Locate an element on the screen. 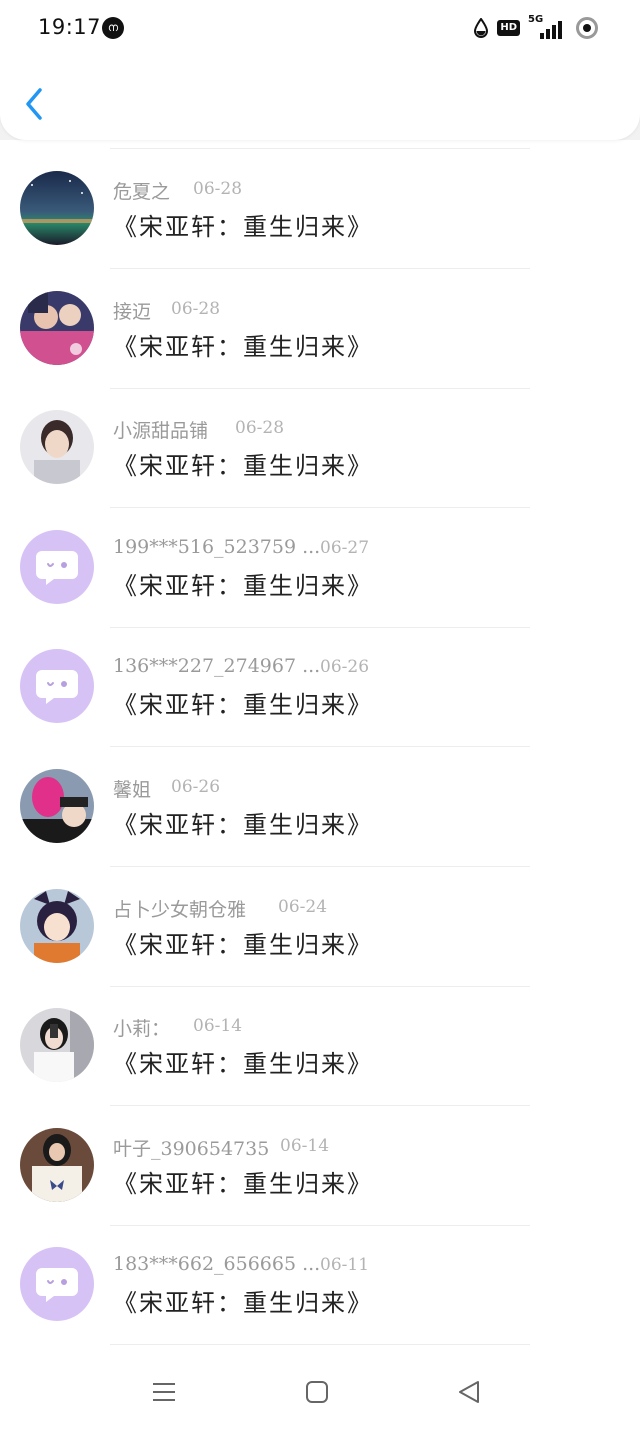 The width and height of the screenshot is (640, 1433). comment-date: 06-27 is located at coordinates (345, 547).